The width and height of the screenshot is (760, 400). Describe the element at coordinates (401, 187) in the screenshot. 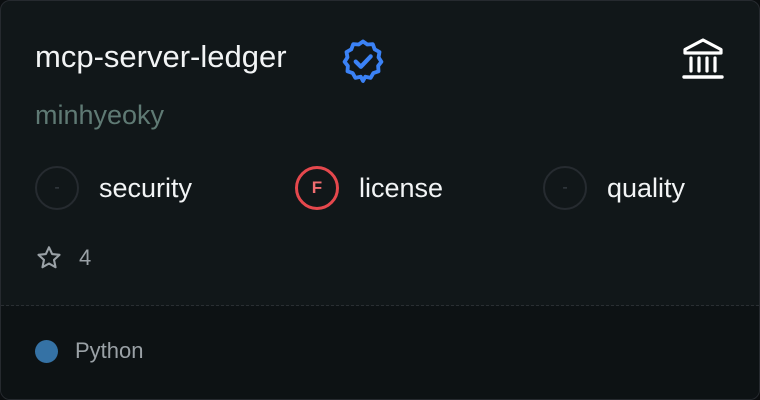

I see `score-label: license` at that location.